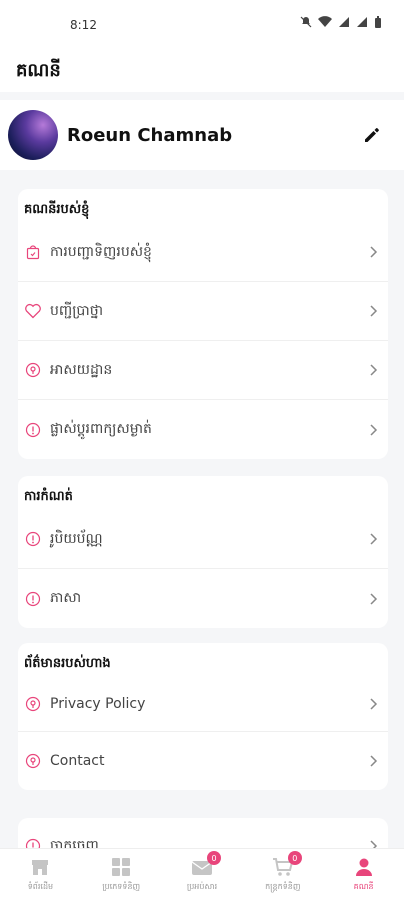  I want to click on cart-icon-wrap: 0, so click(287, 864).